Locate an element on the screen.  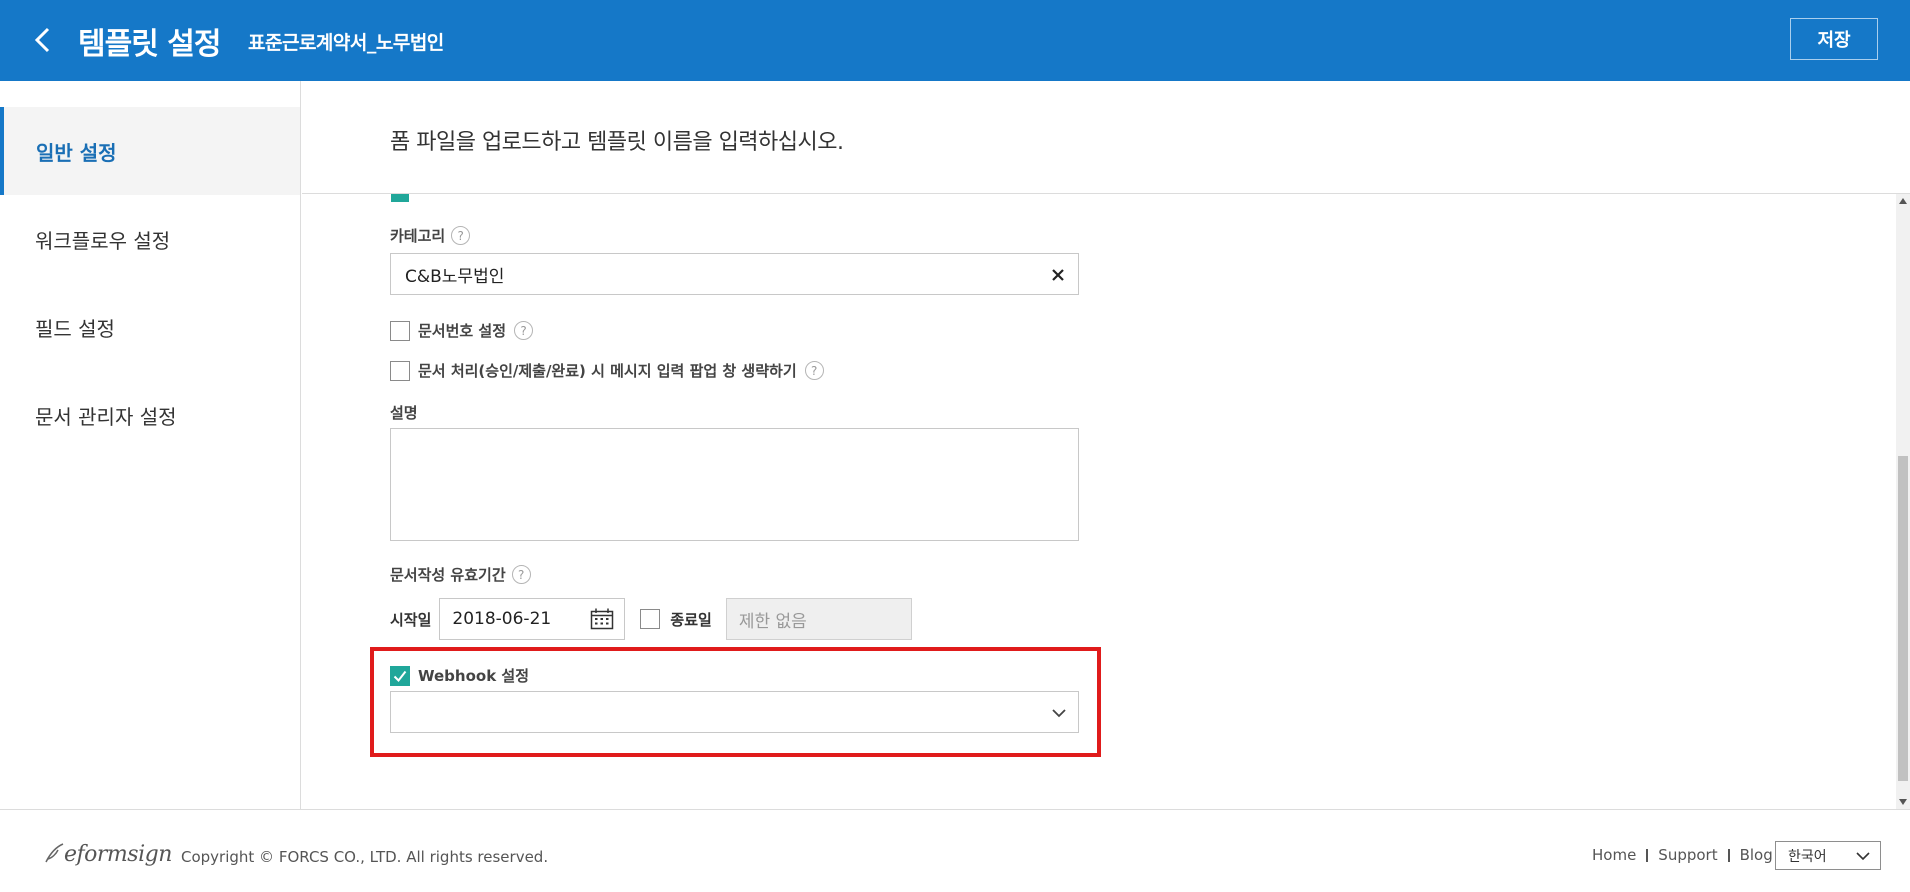
sidebar-item-label: 워크플로우 설정 is located at coordinates (103, 240).